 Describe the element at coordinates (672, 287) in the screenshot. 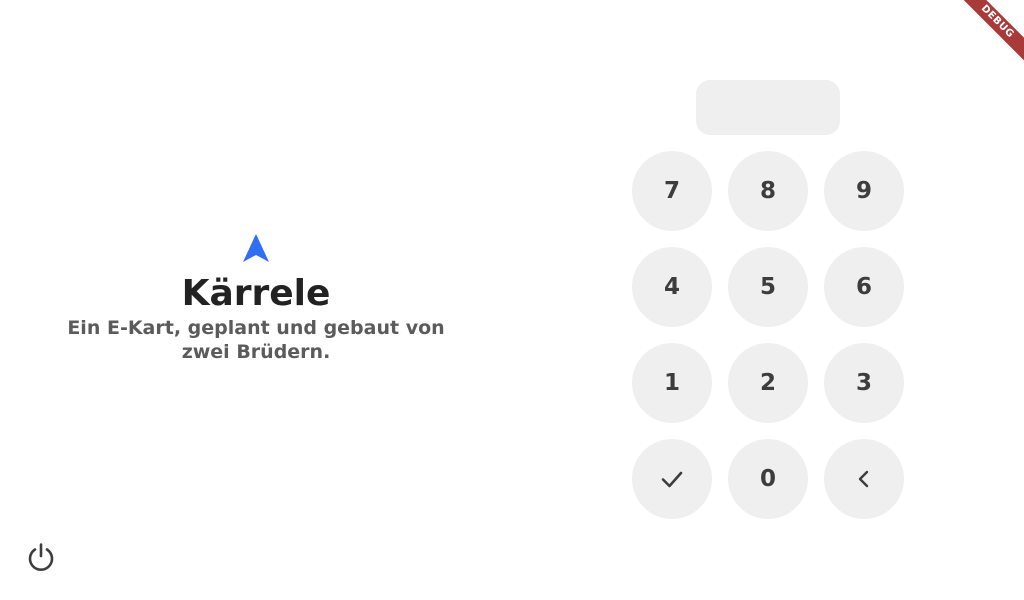

I see `key-4: 4` at that location.